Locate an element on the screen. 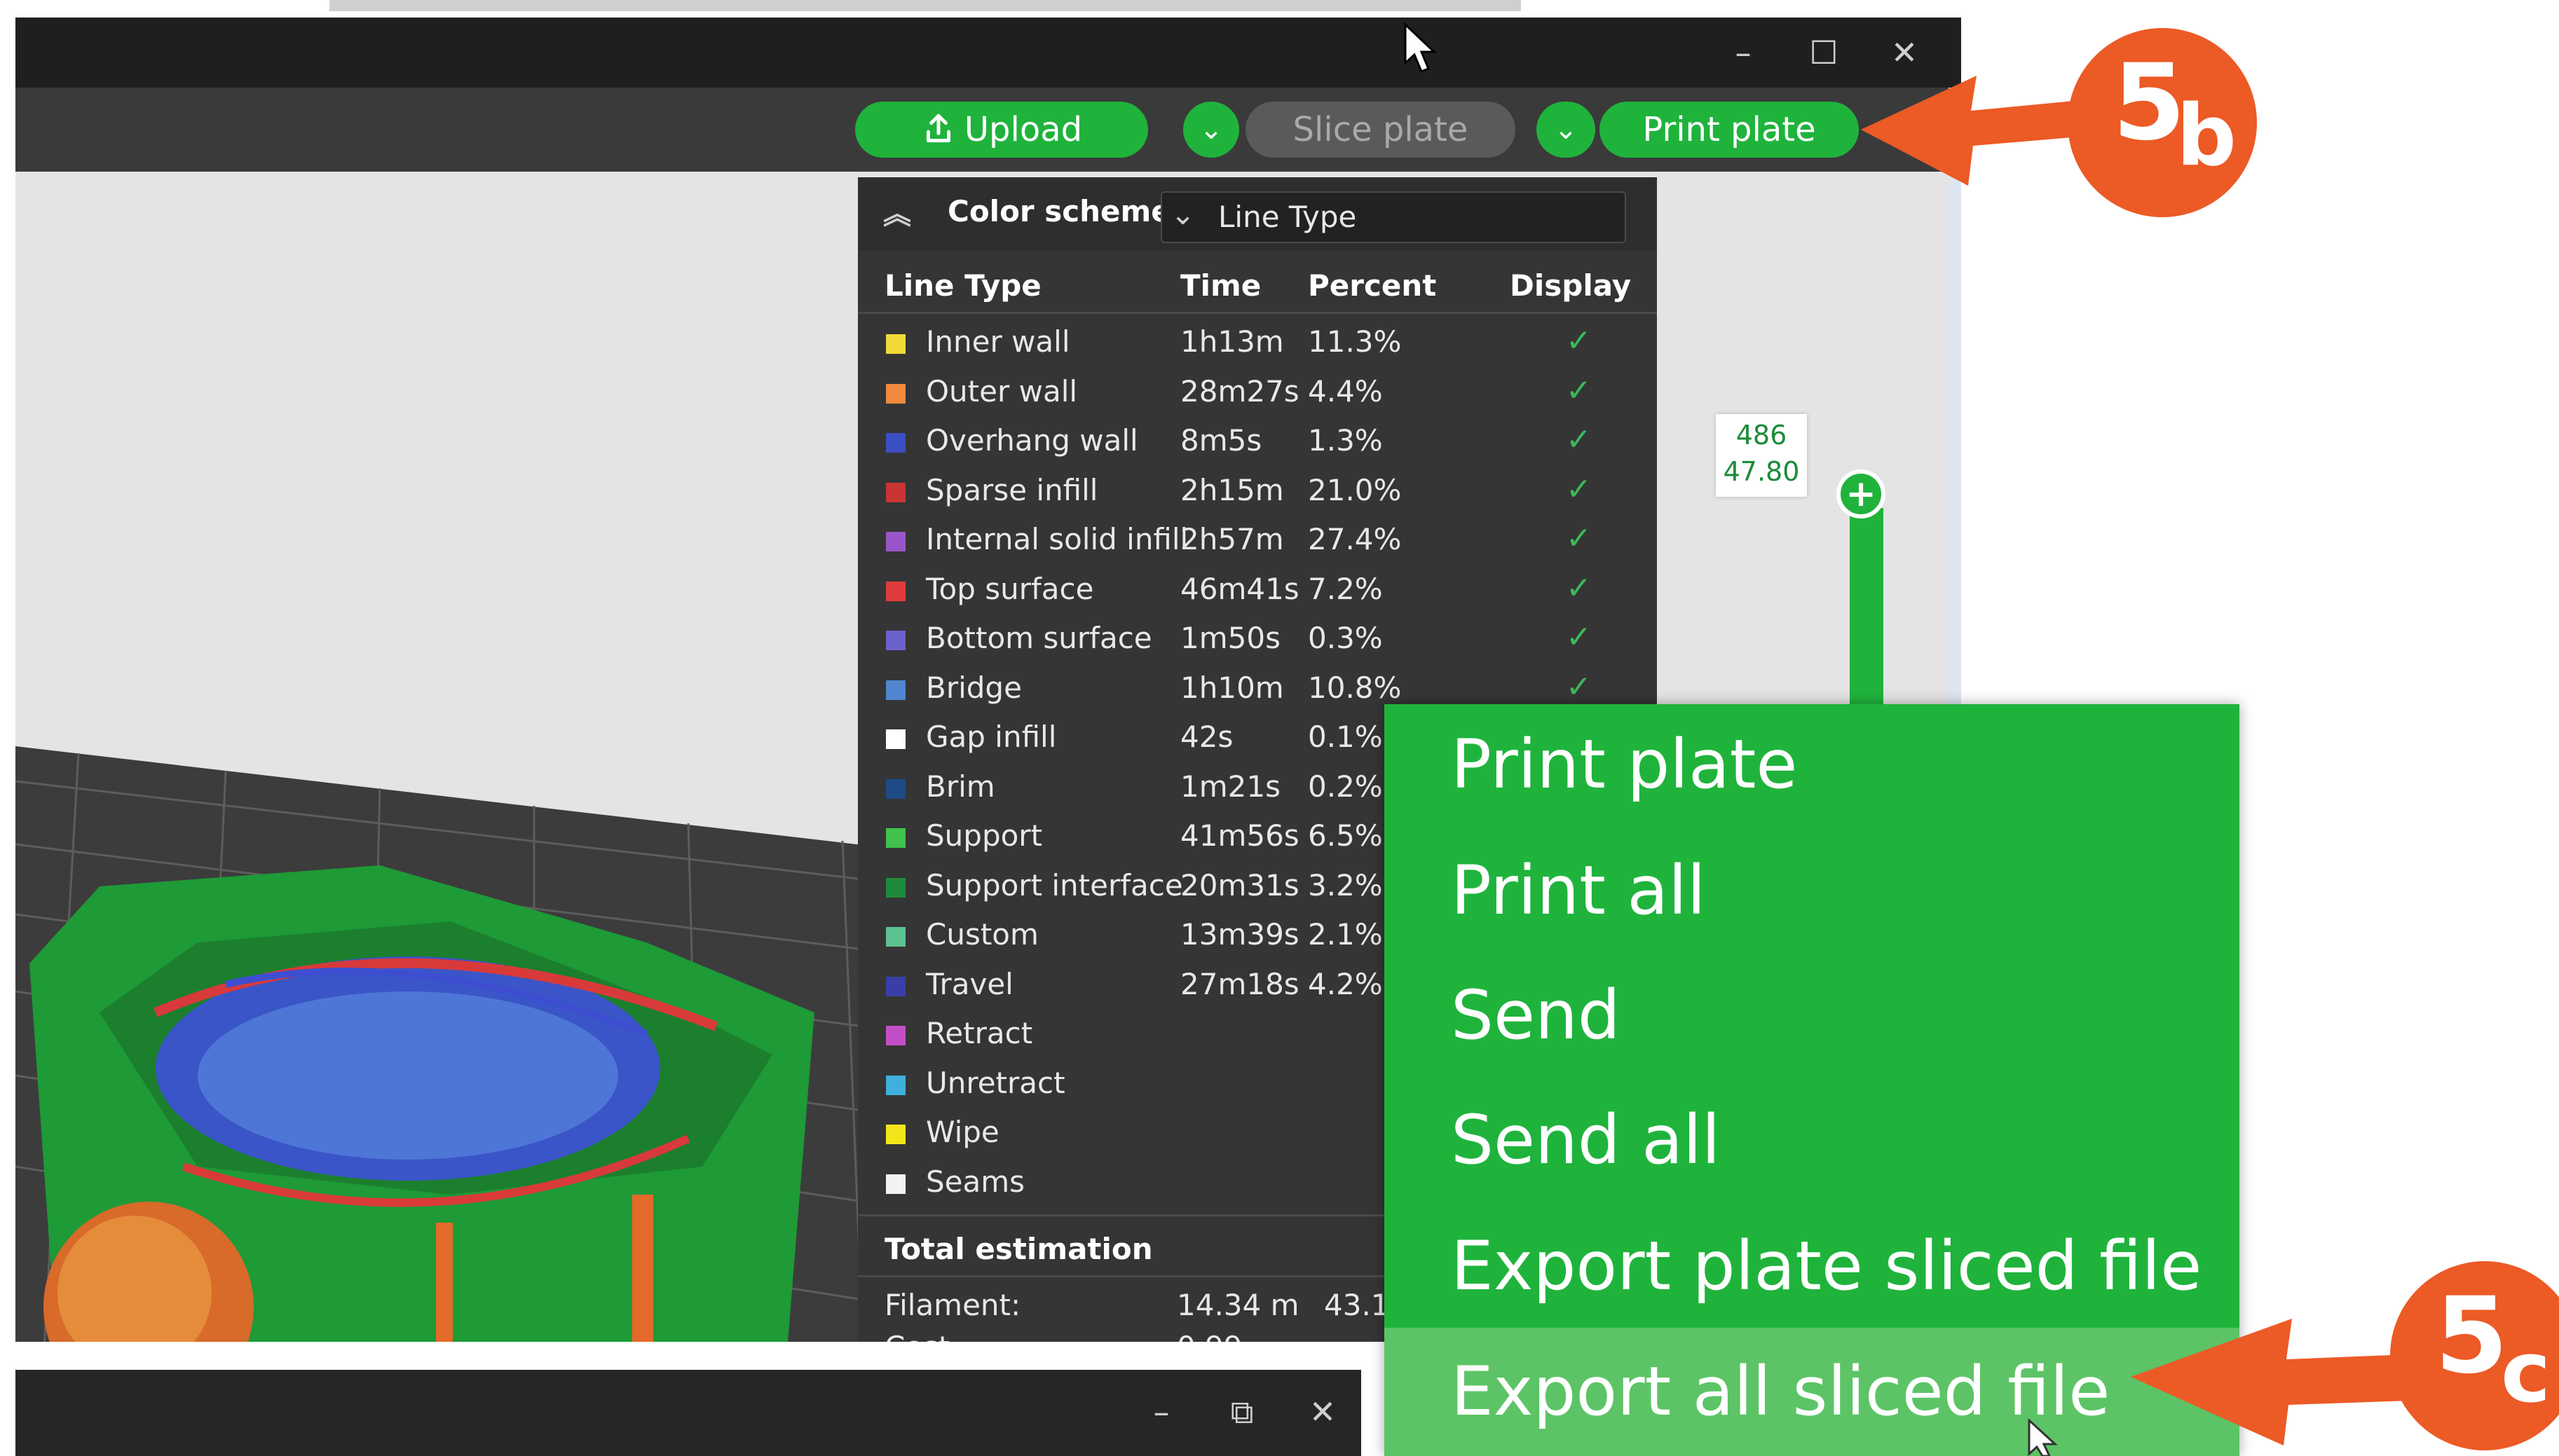 This screenshot has width=2559, height=1456. arrow-5c is located at coordinates (2280, 1382).